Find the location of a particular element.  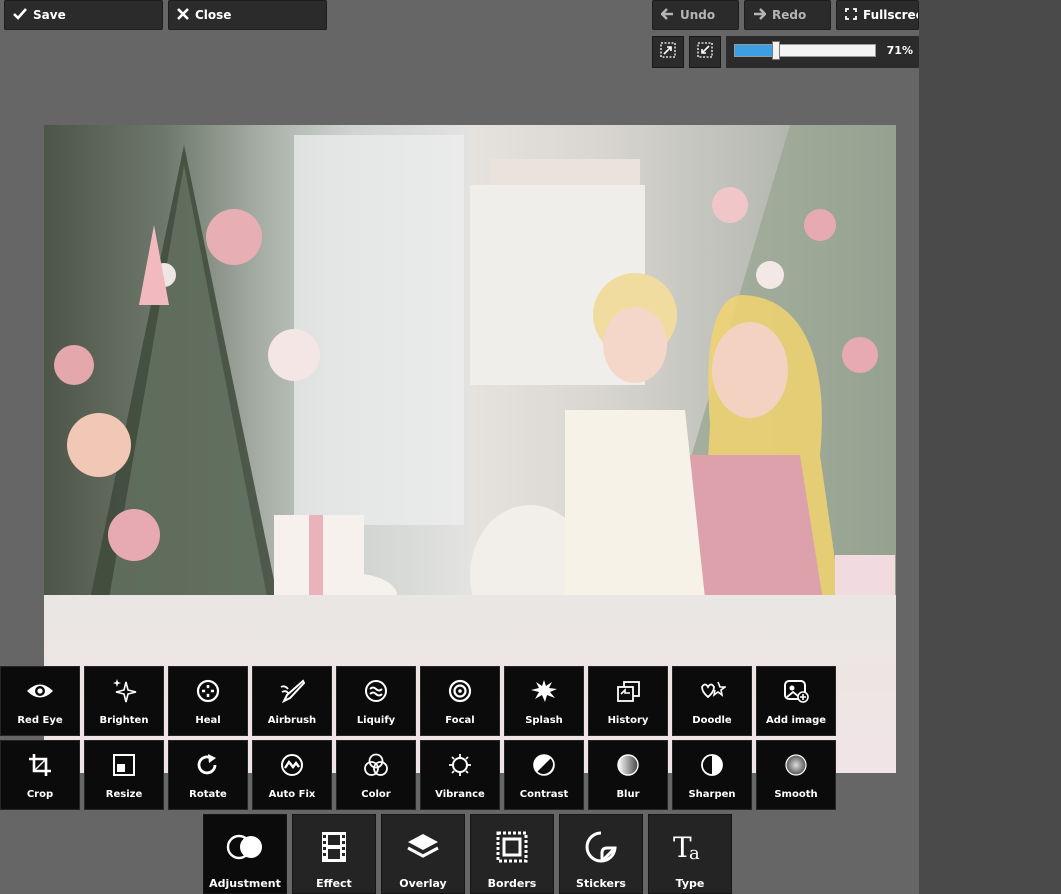

zoom-slider-handle is located at coordinates (776, 50).